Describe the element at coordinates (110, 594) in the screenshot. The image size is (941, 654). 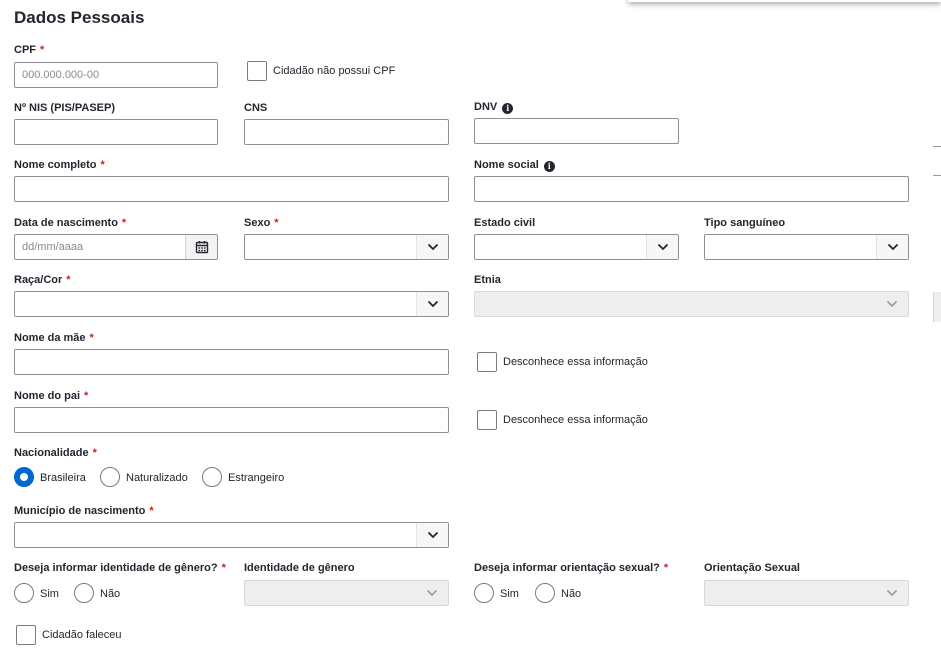
I see `identidade-nao-label: Não` at that location.